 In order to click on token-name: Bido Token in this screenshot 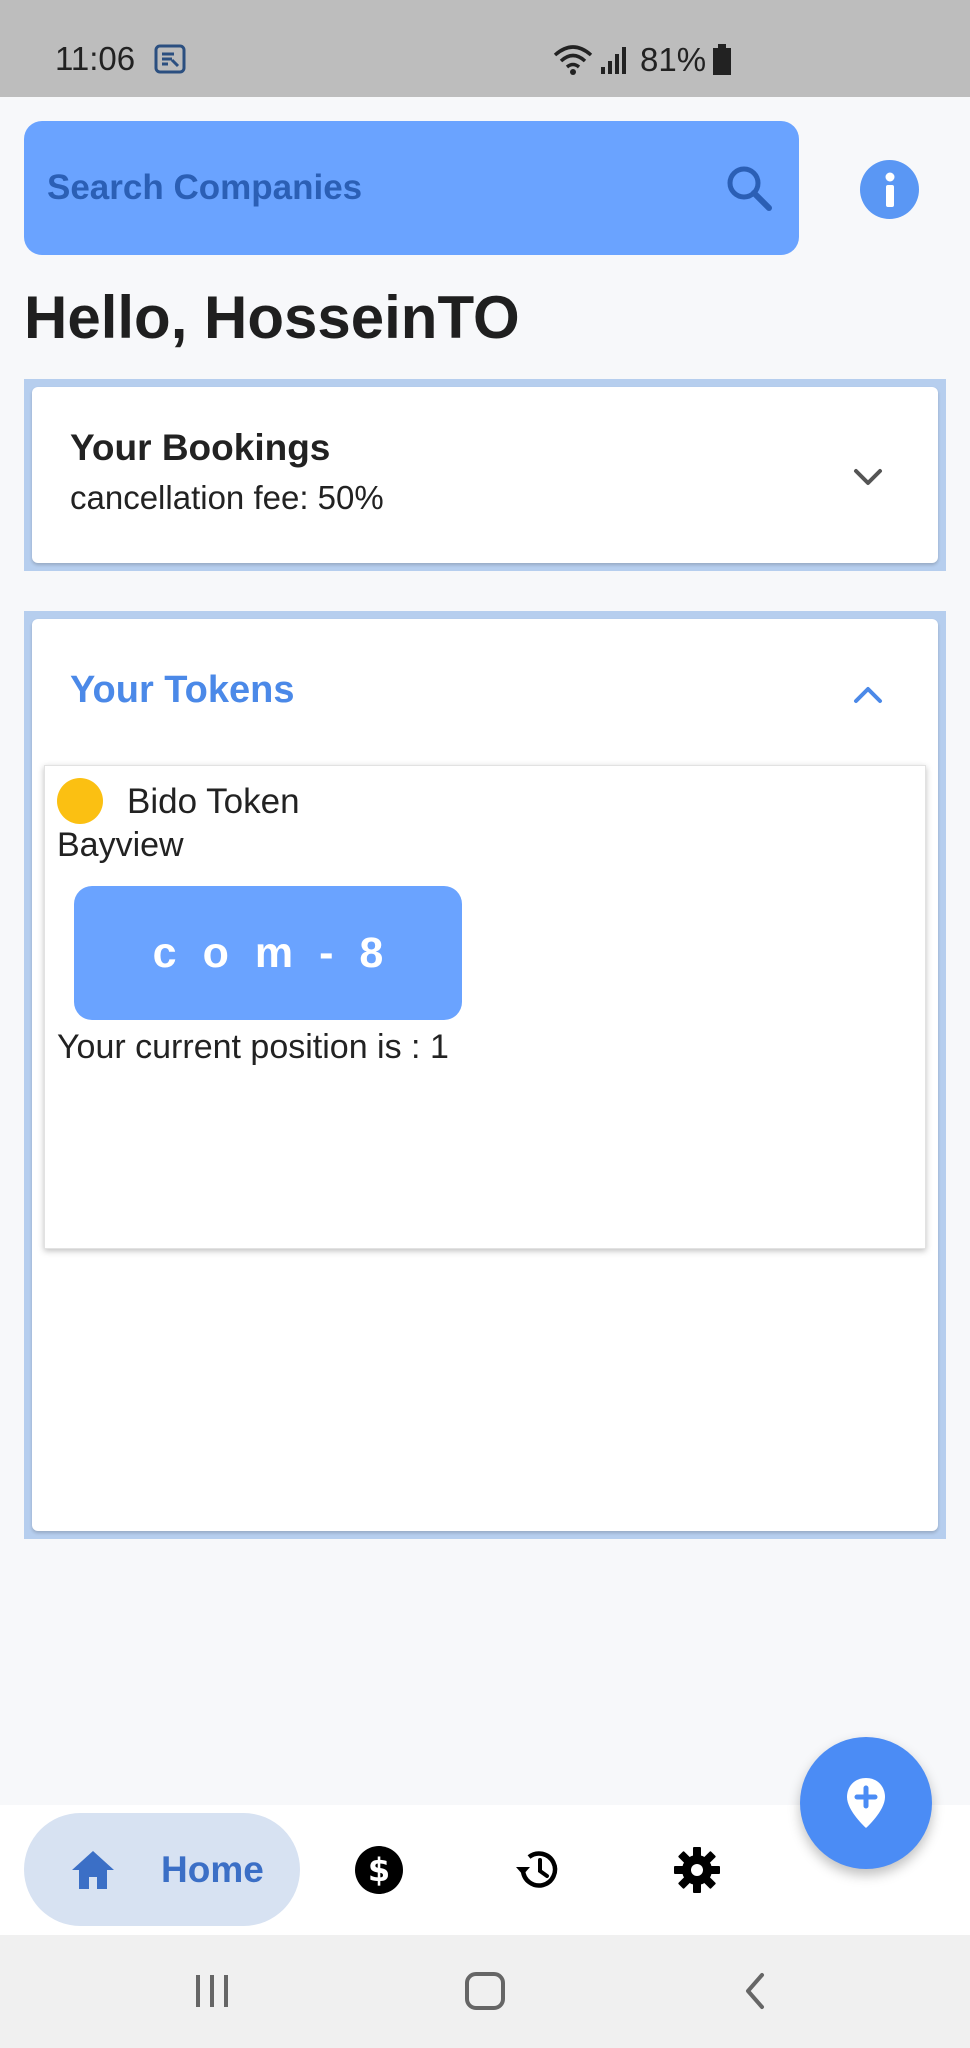, I will do `click(213, 801)`.